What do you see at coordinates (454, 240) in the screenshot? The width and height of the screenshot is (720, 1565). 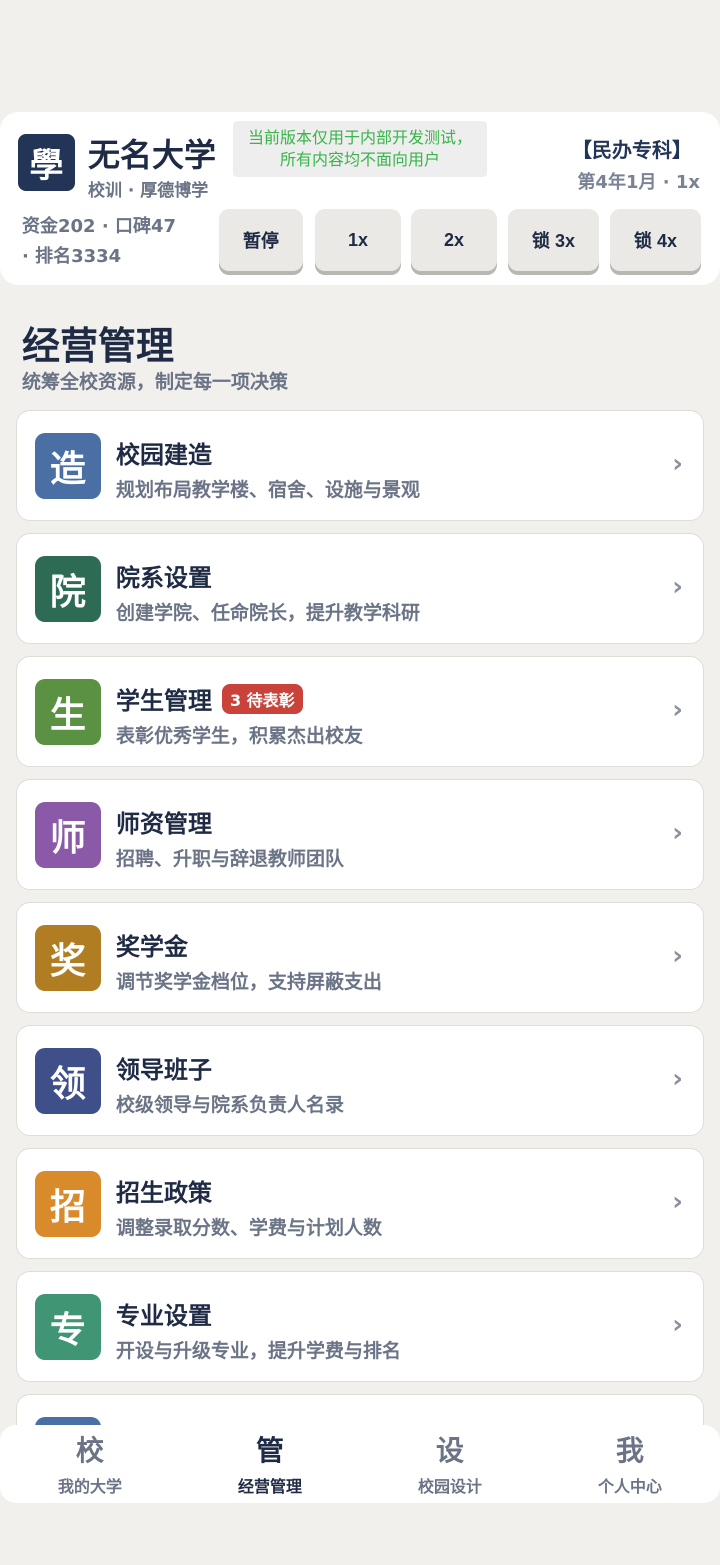 I see `speed-2x-button: 2x` at bounding box center [454, 240].